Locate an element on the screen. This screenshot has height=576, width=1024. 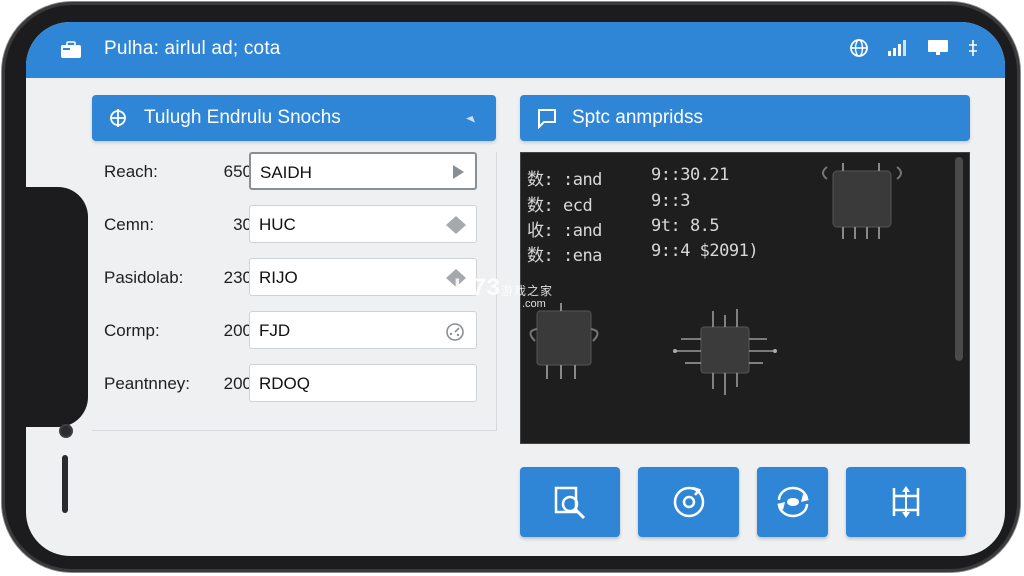
row-input: RIJO is located at coordinates (363, 277).